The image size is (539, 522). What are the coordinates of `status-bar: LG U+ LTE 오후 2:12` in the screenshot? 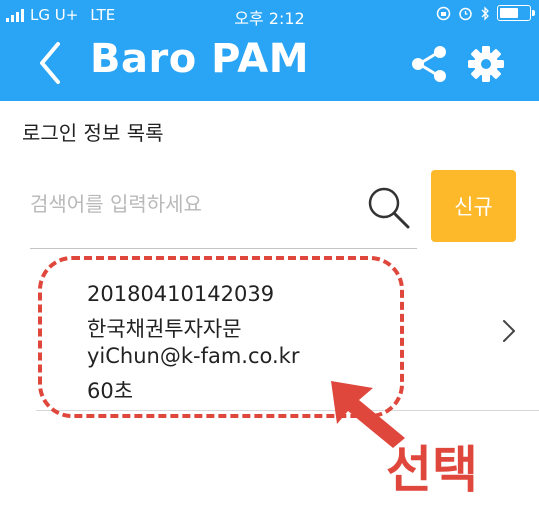 It's located at (269, 15).